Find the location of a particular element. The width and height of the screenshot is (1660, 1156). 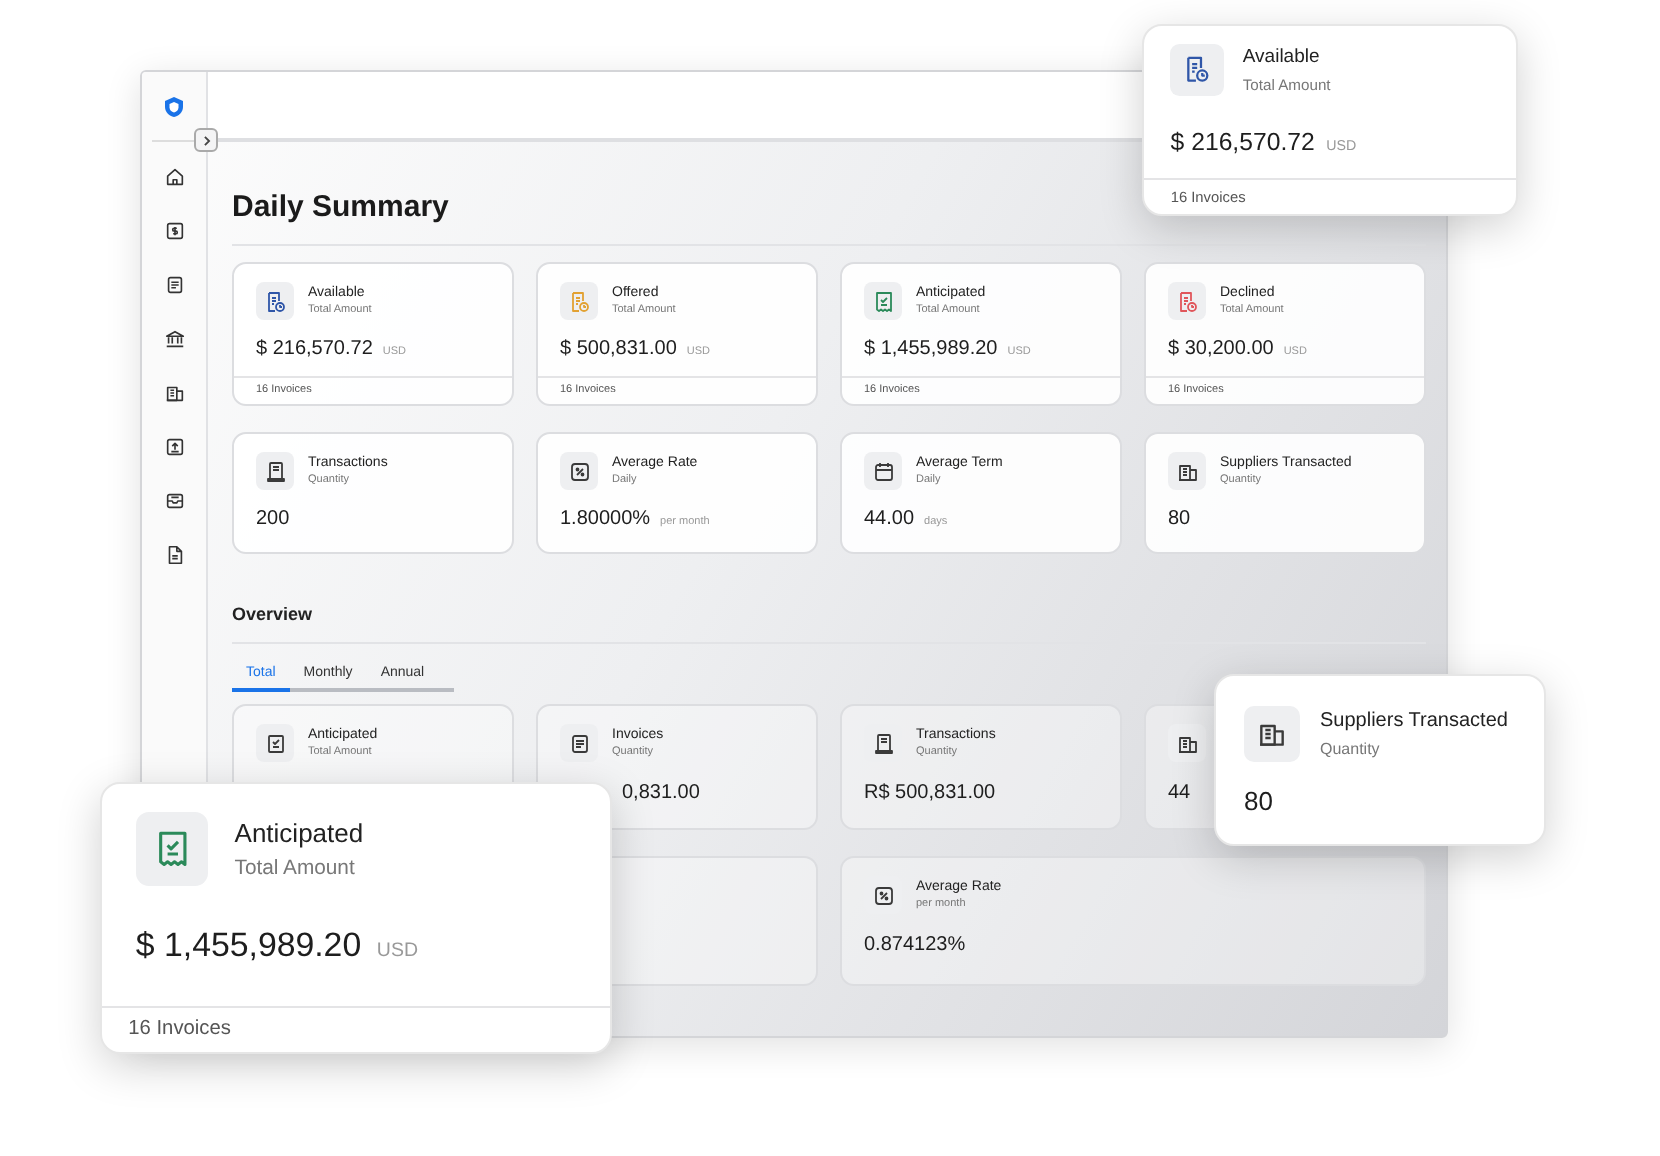

card-subtitle: Total Amount is located at coordinates (295, 868).